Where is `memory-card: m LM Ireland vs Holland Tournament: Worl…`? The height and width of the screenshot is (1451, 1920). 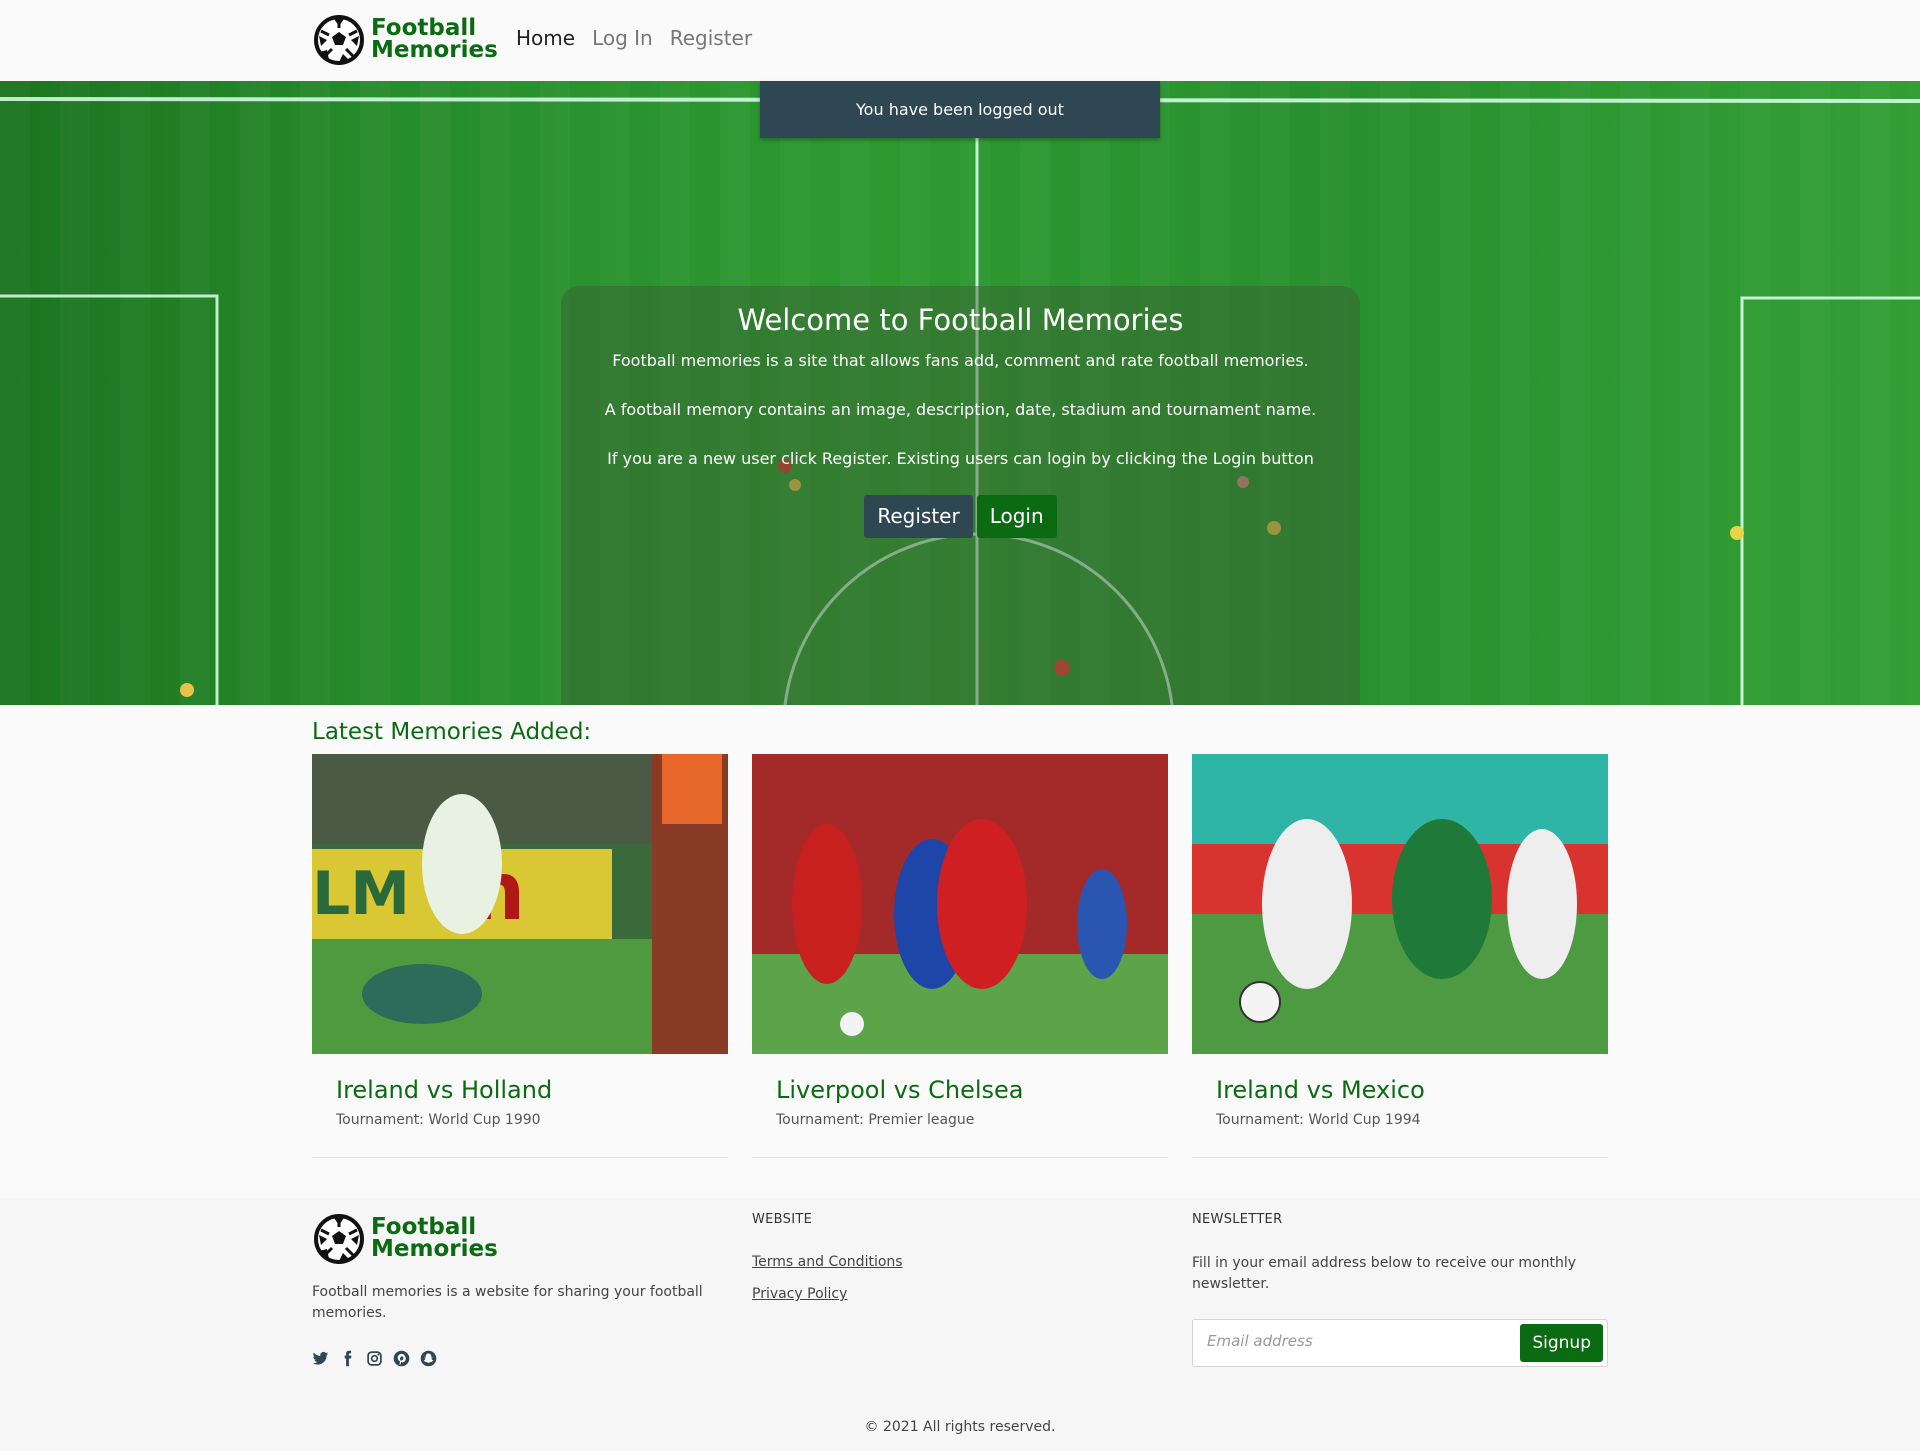 memory-card: m LM Ireland vs Holland Tournament: Worl… is located at coordinates (520, 956).